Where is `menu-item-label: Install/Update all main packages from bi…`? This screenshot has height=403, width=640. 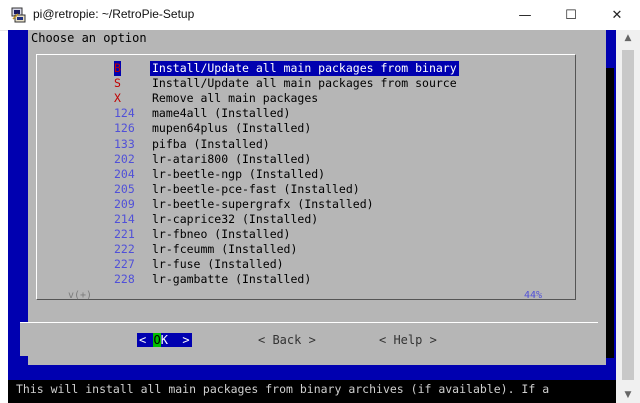
menu-item-label: Install/Update all main packages from bi… is located at coordinates (304, 68).